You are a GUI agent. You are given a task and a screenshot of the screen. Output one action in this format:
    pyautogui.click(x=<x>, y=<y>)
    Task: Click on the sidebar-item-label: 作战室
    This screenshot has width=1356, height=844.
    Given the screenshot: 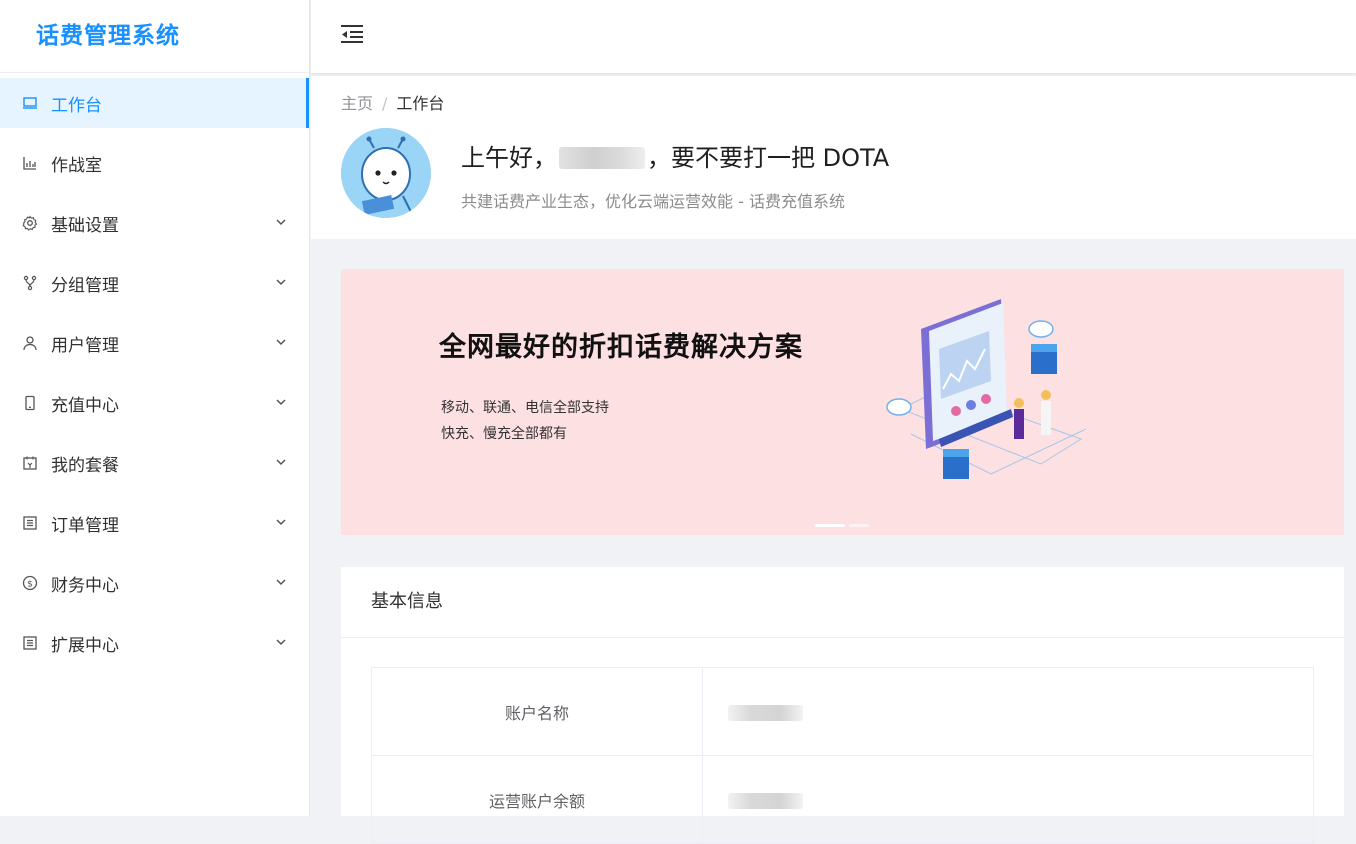 What is the action you would take?
    pyautogui.click(x=76, y=165)
    